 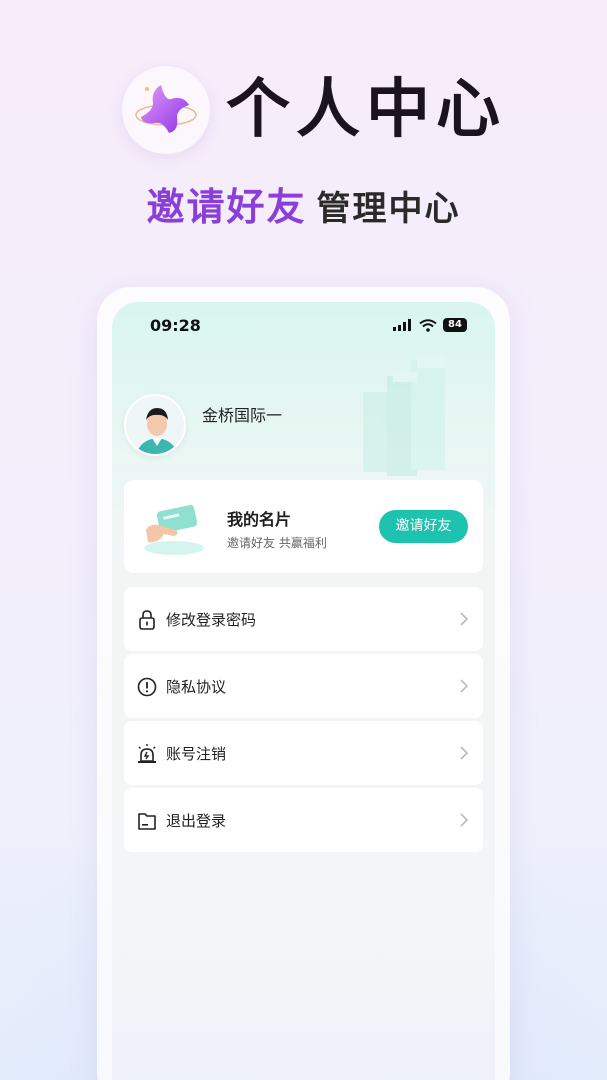 I want to click on card-subtitle: 邀请好友 共赢福利, so click(x=277, y=543).